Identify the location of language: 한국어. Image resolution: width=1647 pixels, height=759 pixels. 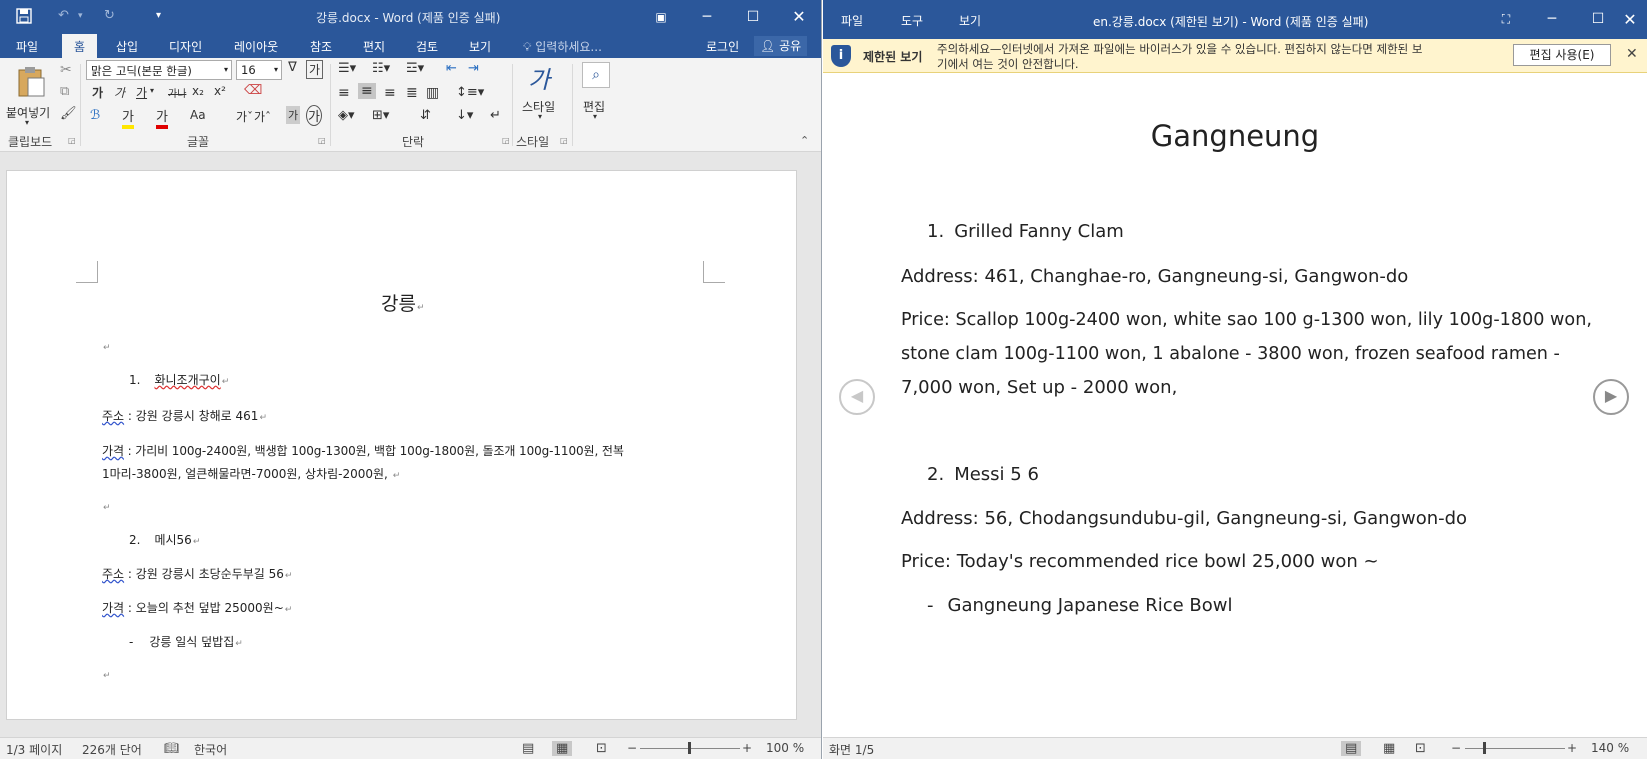
(210, 749).